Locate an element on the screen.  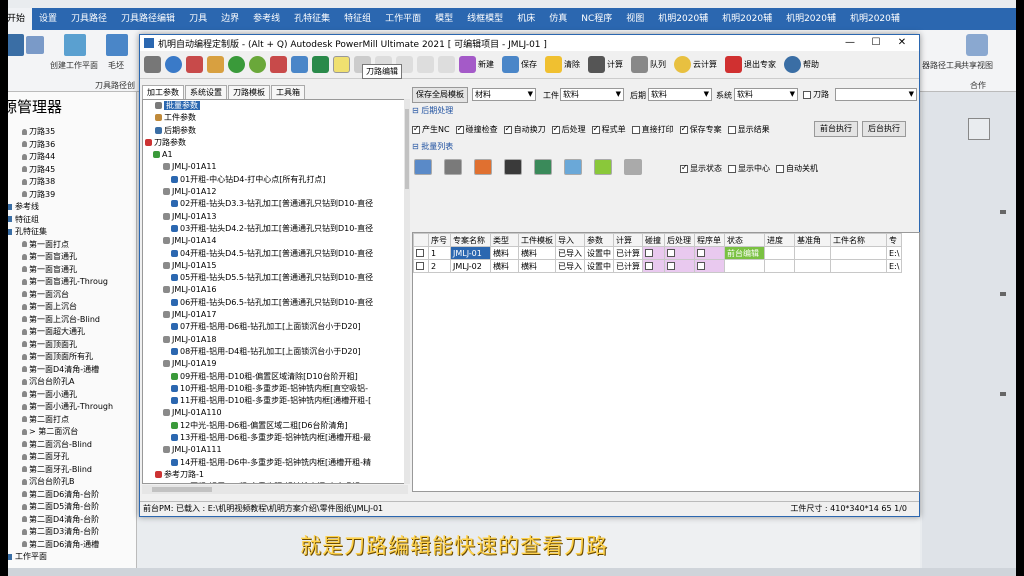
settings-icon is located at coordinates (152, 64).